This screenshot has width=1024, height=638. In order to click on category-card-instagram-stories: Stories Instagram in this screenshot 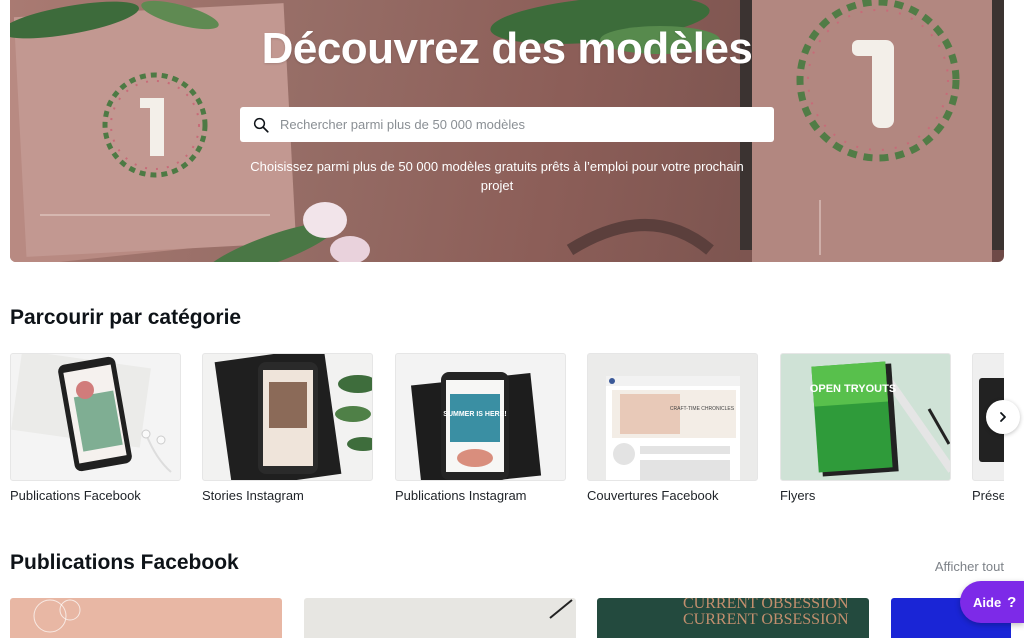, I will do `click(287, 428)`.